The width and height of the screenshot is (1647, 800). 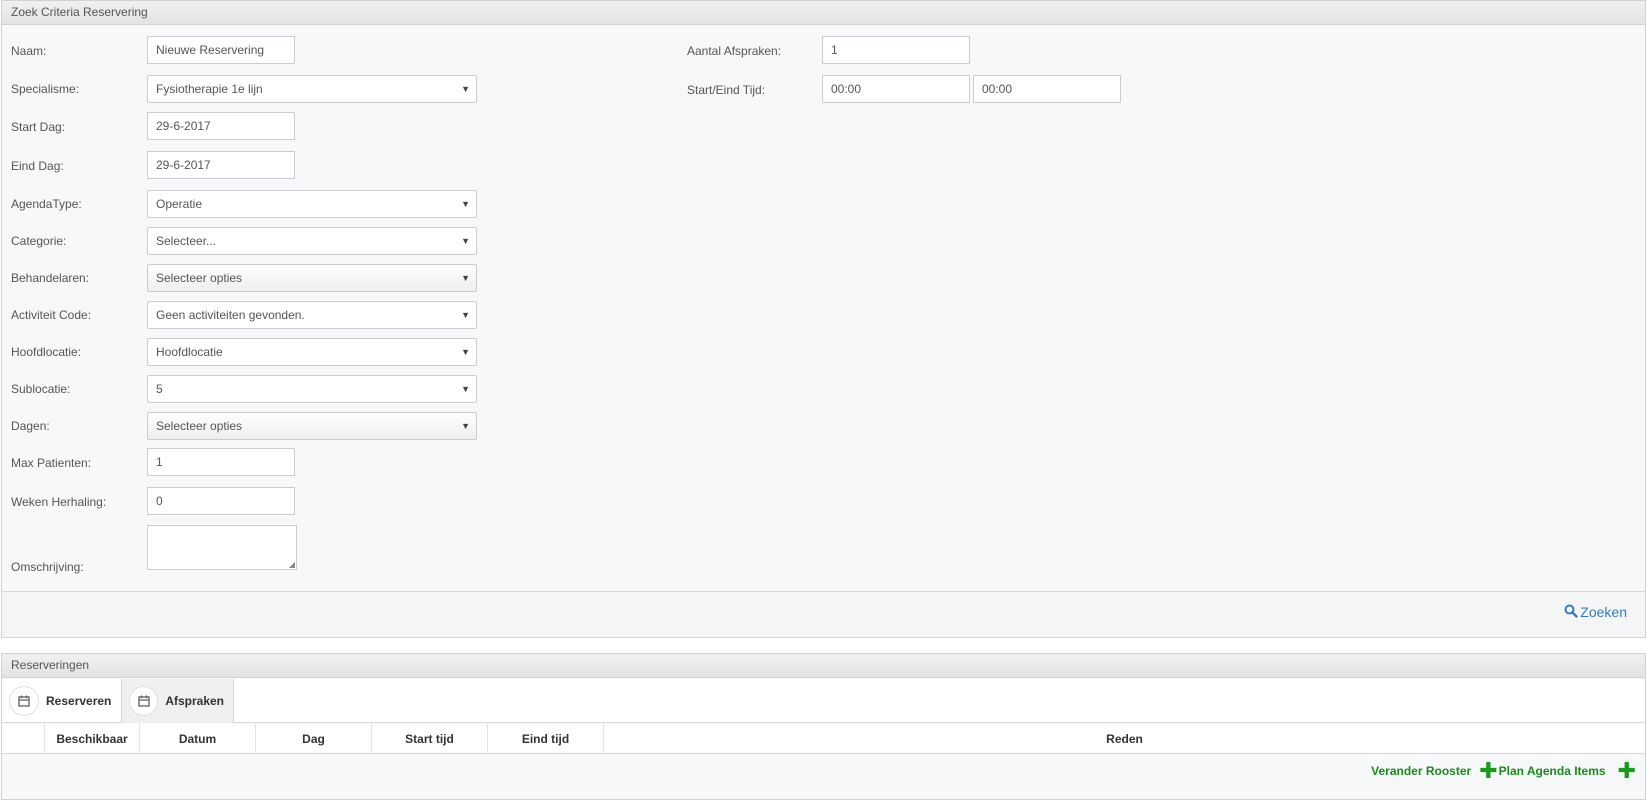 What do you see at coordinates (823, 13) in the screenshot?
I see `criteria-panel-title: Zoek Criteria Reservering` at bounding box center [823, 13].